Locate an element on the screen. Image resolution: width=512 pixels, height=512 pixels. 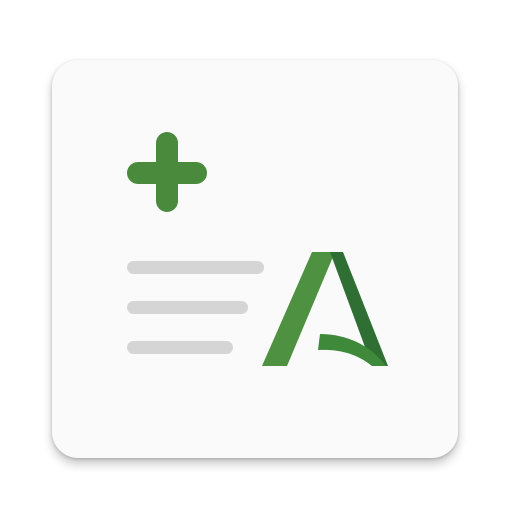
plus-vertical-bar is located at coordinates (167, 172).